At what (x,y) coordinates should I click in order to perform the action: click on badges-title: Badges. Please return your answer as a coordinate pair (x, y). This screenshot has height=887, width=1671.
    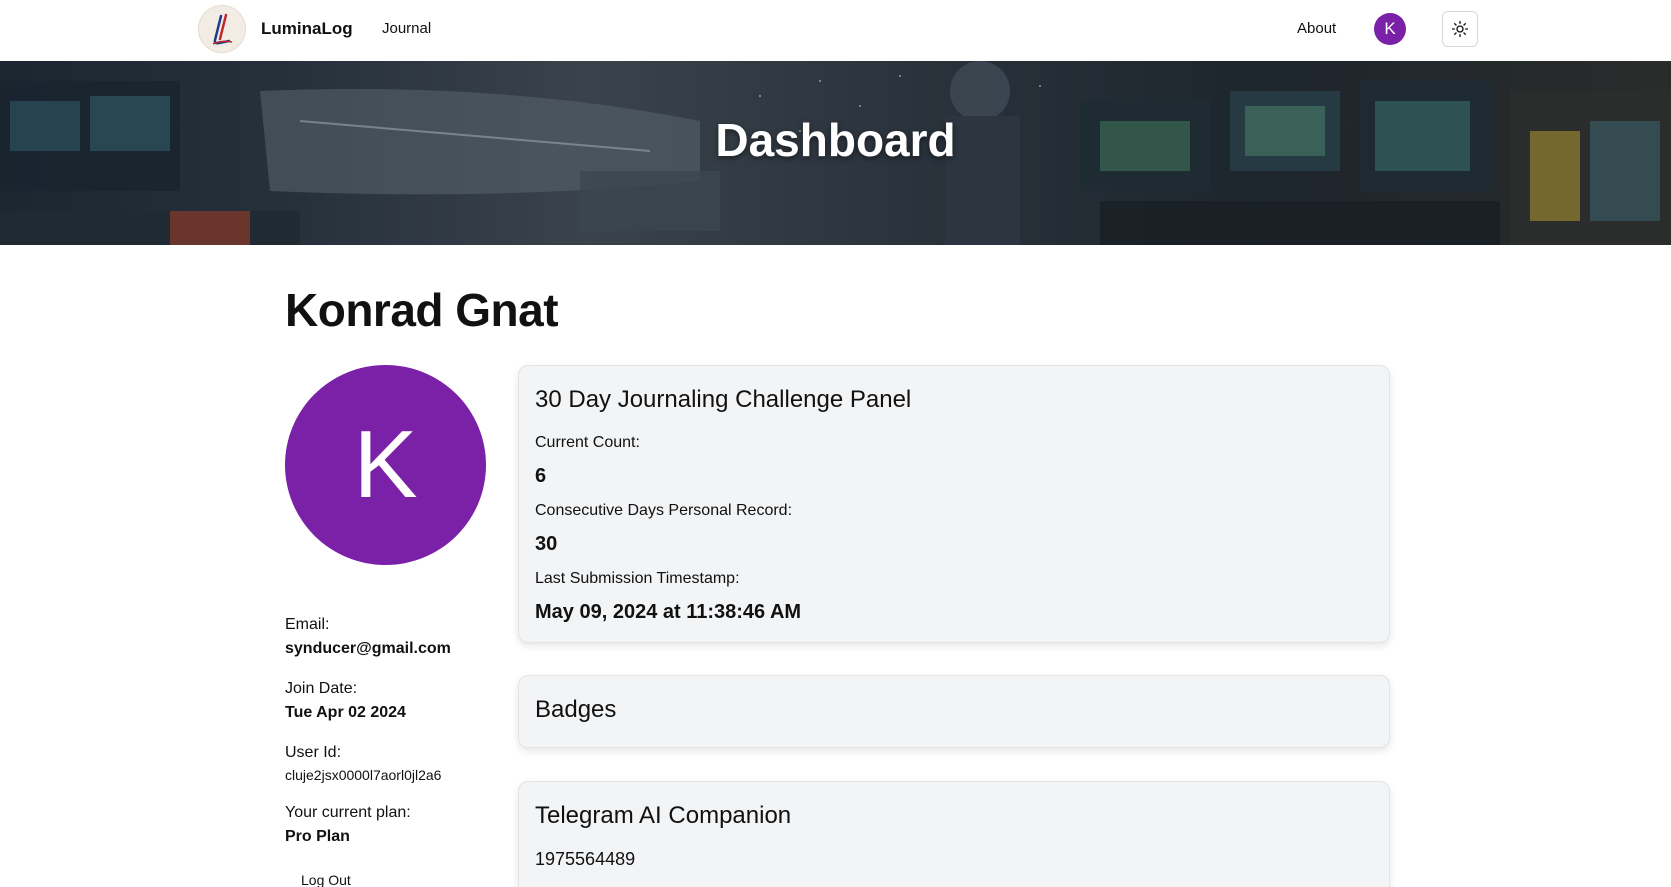
    Looking at the image, I should click on (576, 709).